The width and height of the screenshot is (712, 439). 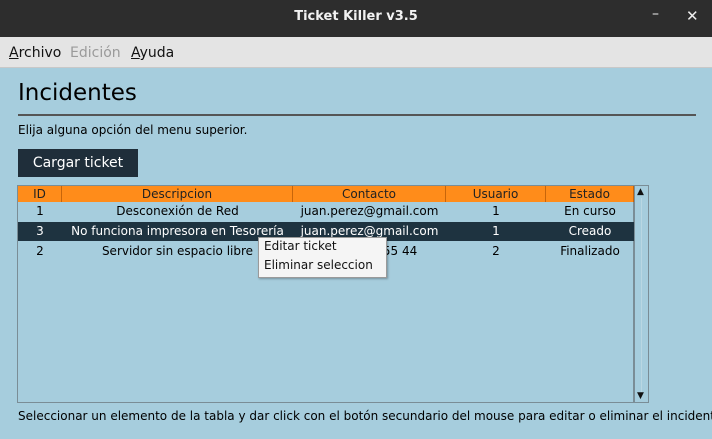 I want to click on window-title: Ticket Killer v3.5, so click(x=356, y=16).